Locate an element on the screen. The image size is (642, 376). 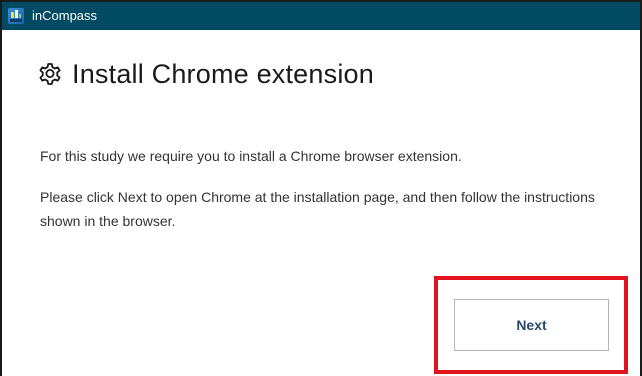
incompass-app-icon is located at coordinates (16, 16).